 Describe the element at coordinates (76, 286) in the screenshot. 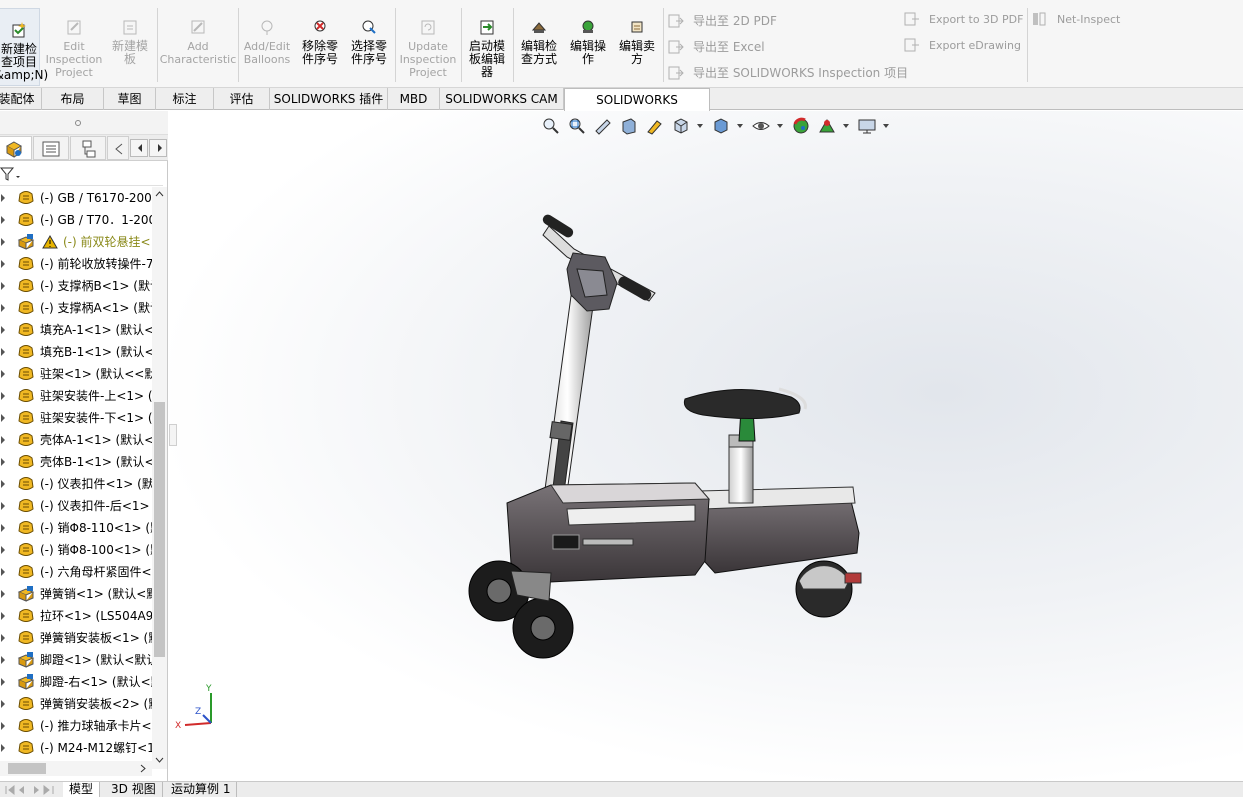

I see `tree-item: (-) 支撑柄B<1> (默认` at that location.